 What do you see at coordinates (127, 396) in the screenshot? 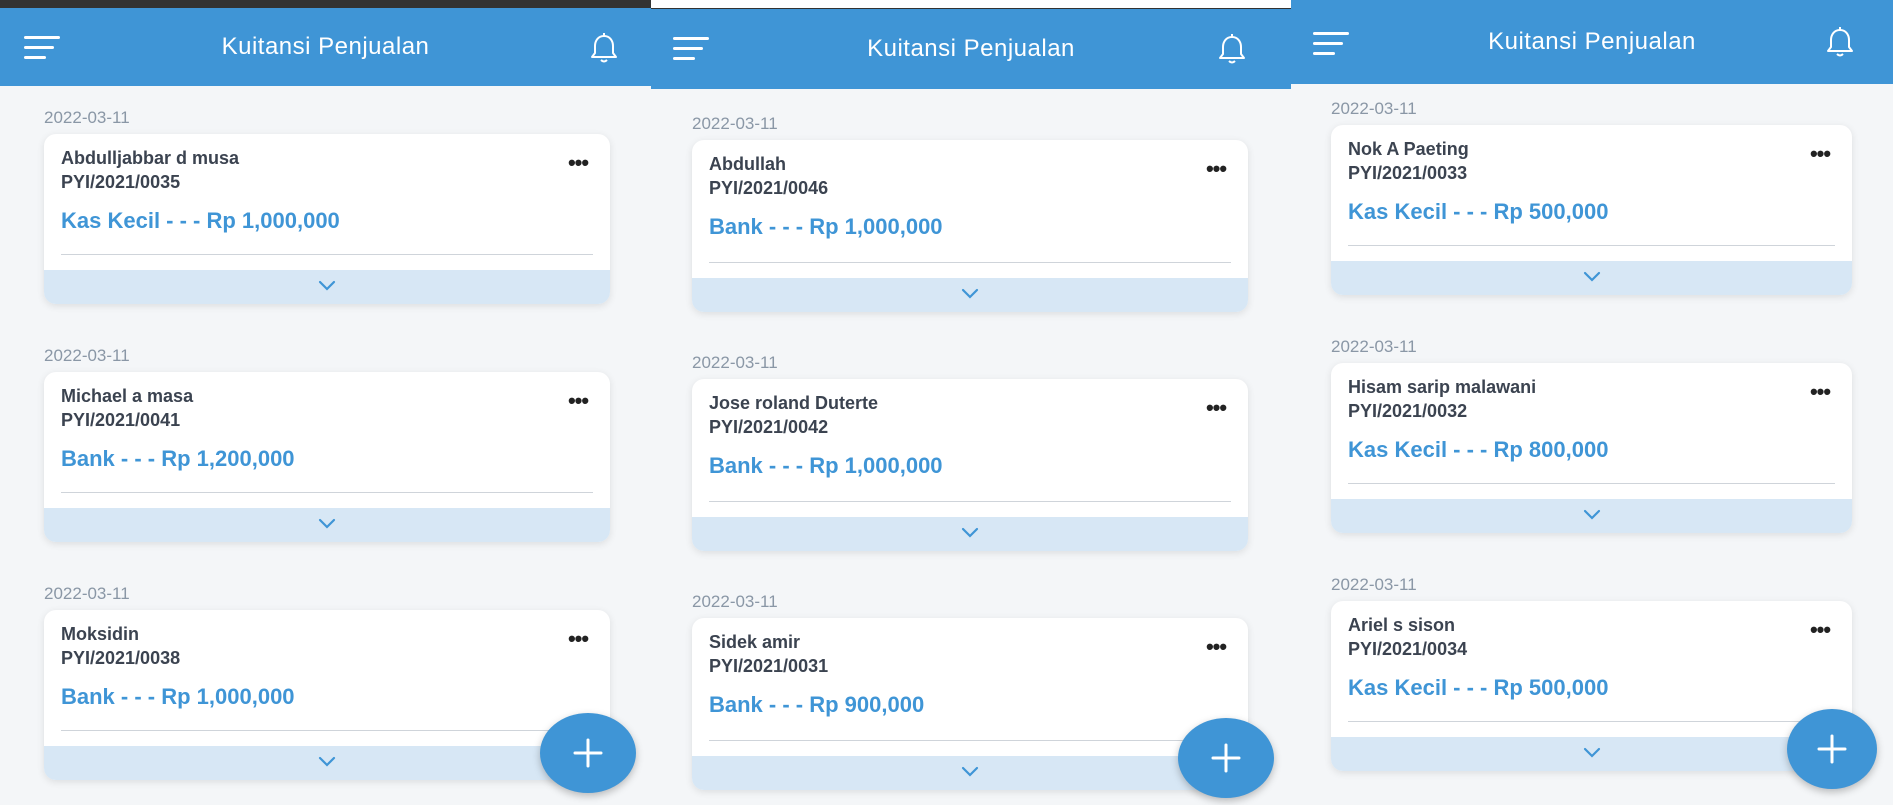
I see `customer-name: Michael a masa` at bounding box center [127, 396].